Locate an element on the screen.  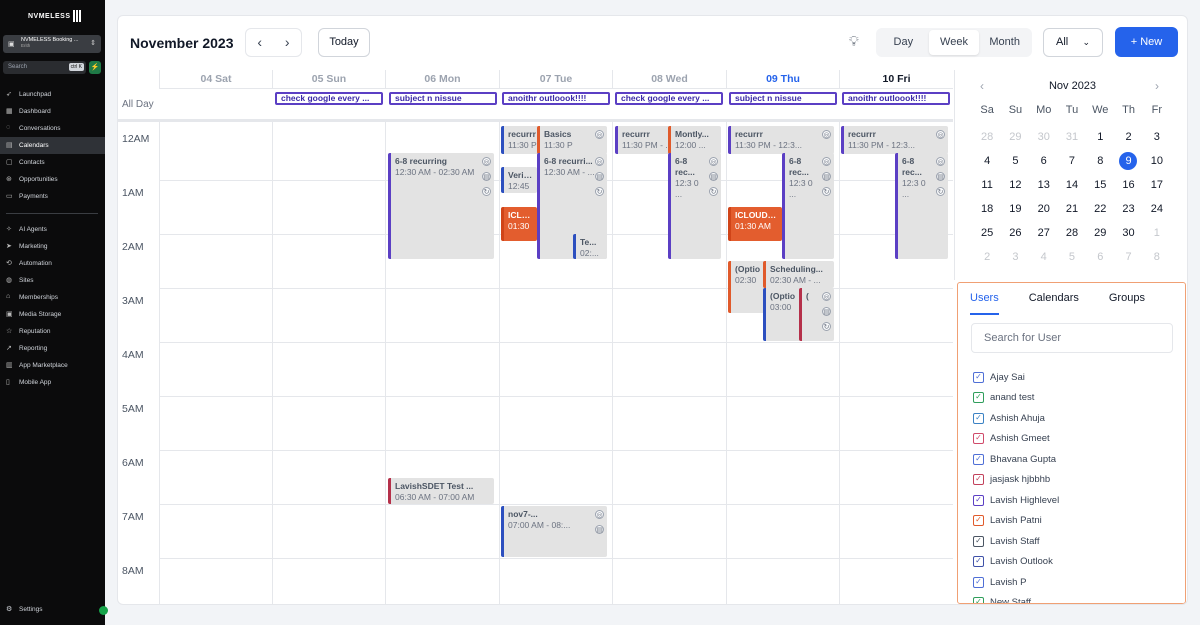
mini-day: 25 is located at coordinates (987, 233).